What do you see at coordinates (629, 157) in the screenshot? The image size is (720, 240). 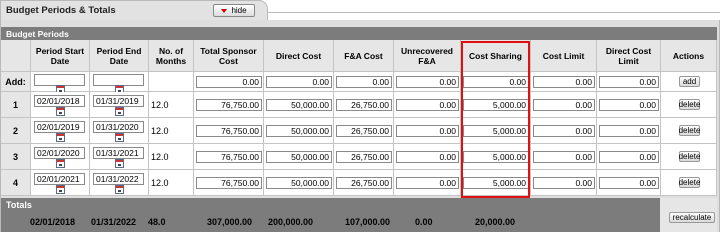 I see `period-row-3-direct-cost-limit-input: 0.00` at bounding box center [629, 157].